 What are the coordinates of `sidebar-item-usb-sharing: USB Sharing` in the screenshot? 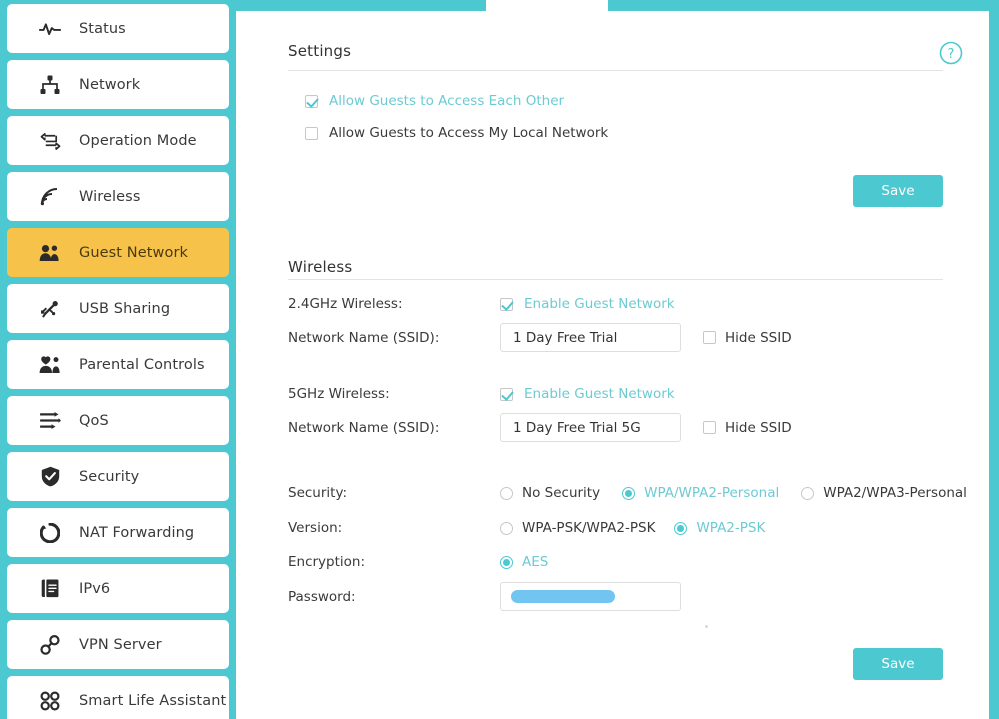 It's located at (118, 308).